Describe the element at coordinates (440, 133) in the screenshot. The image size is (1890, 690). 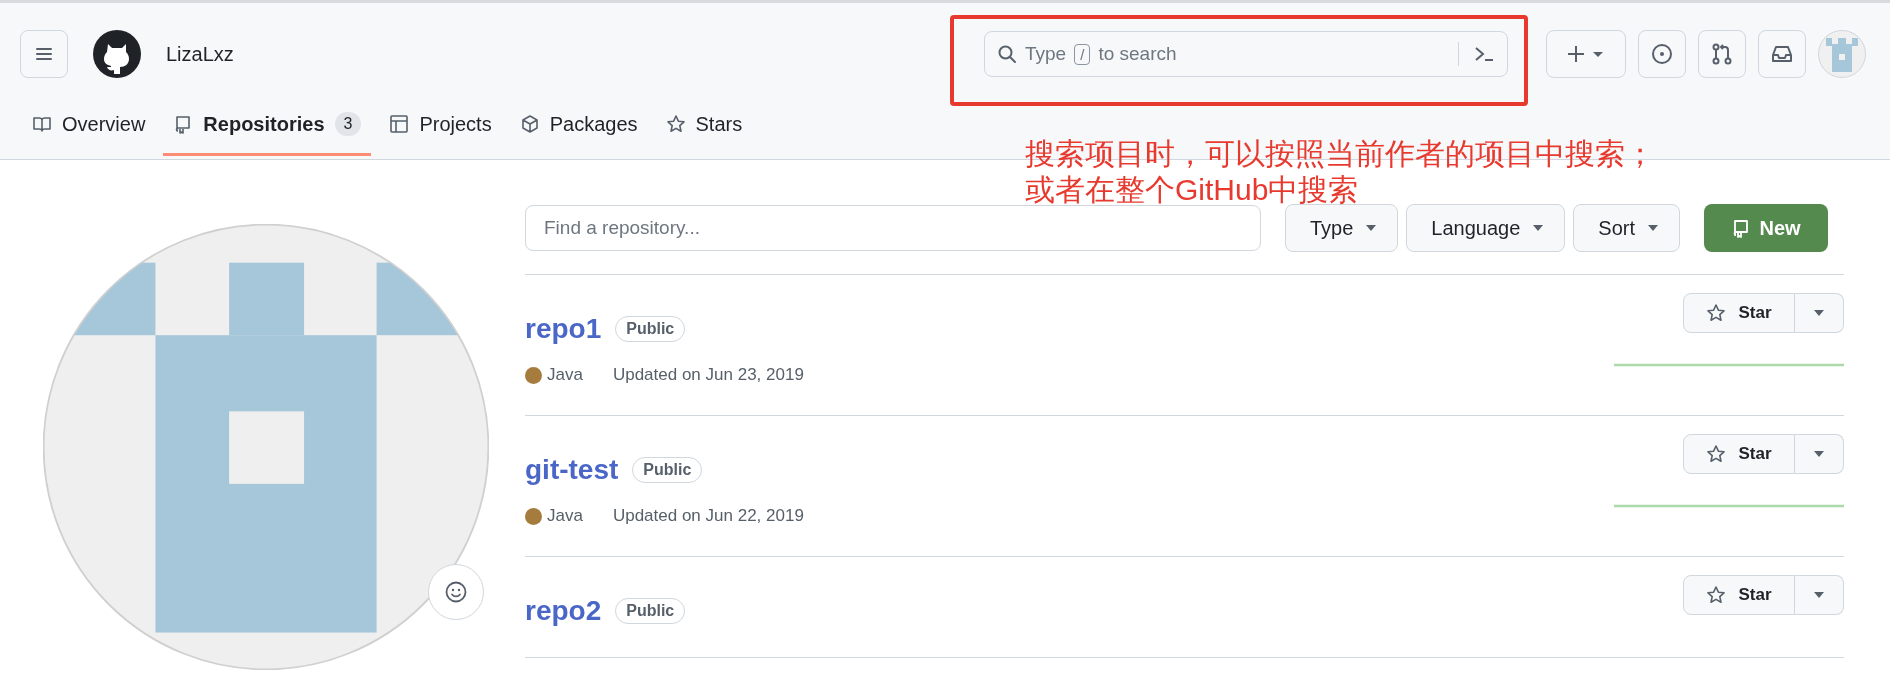
I see `profile-tab: Projects` at that location.